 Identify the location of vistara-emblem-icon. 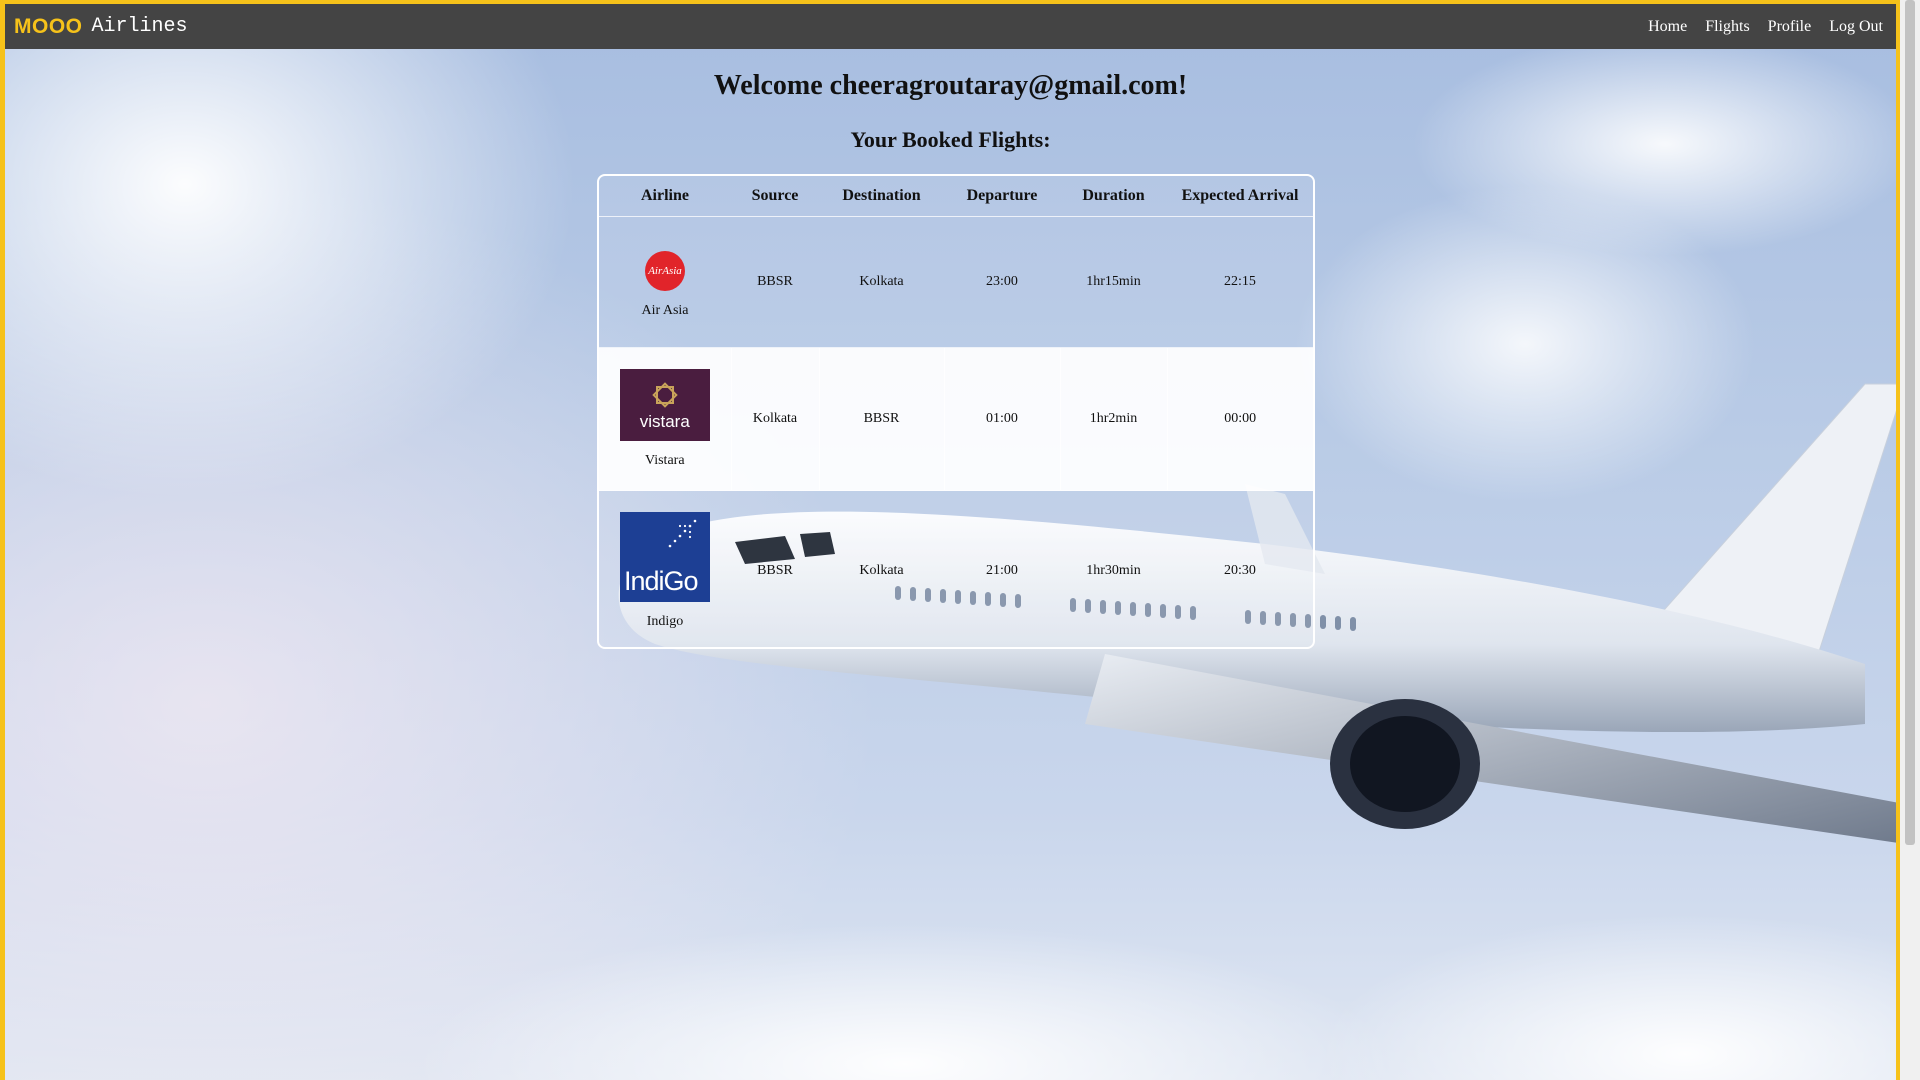
(665, 395).